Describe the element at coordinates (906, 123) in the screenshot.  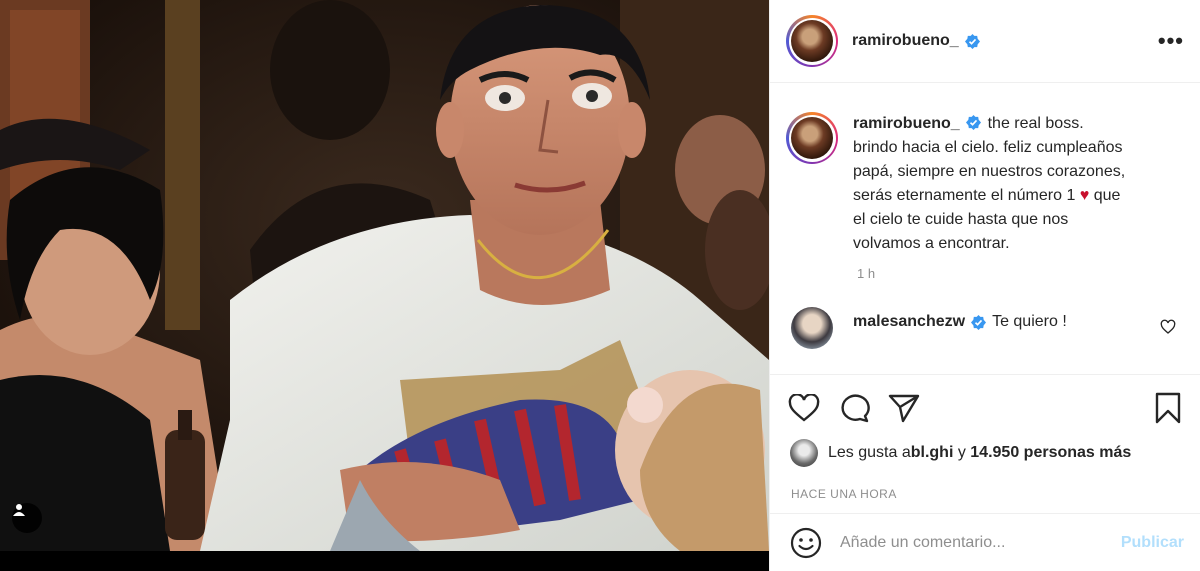
I see `caption-author-name: ramirobueno_` at that location.